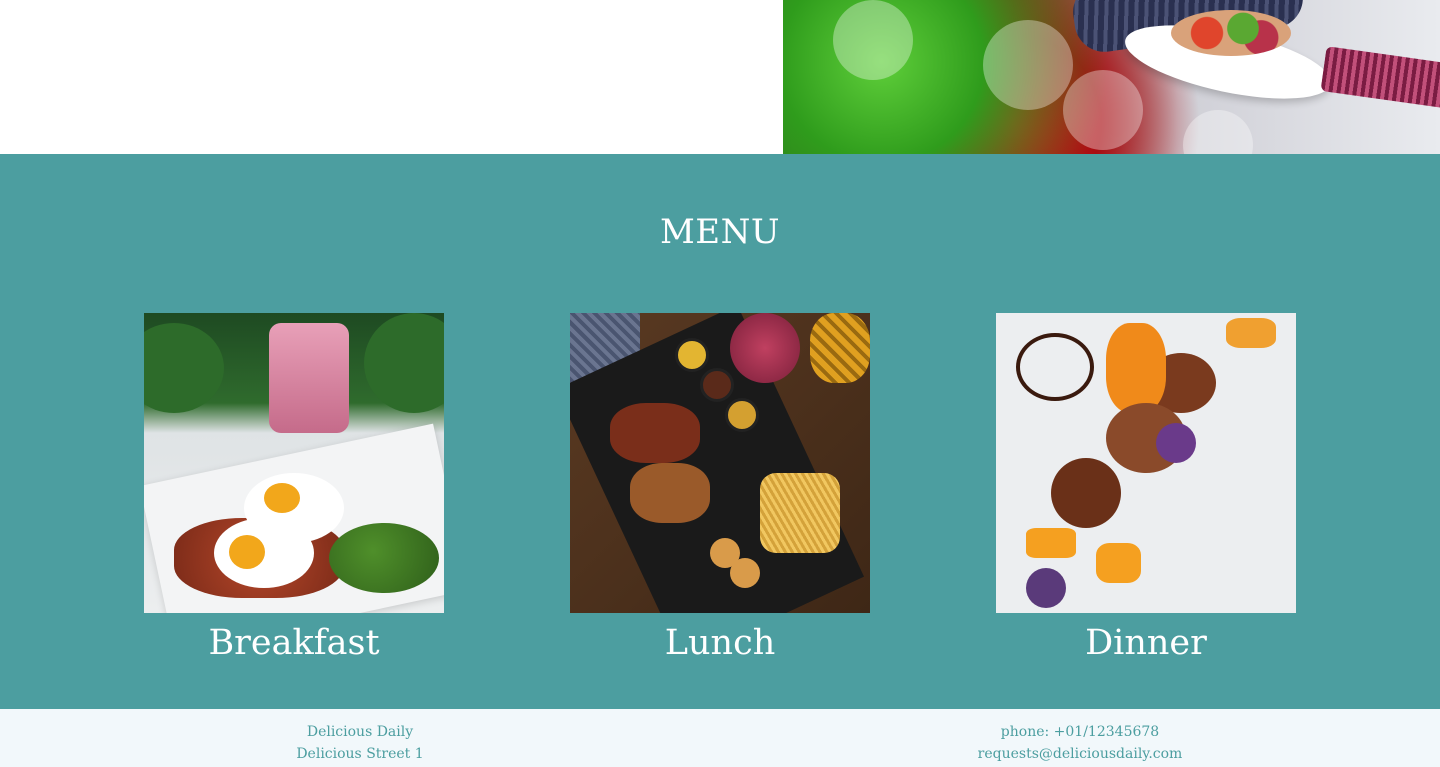 The image size is (1440, 767). What do you see at coordinates (720, 232) in the screenshot?
I see `menu-title: MENU` at bounding box center [720, 232].